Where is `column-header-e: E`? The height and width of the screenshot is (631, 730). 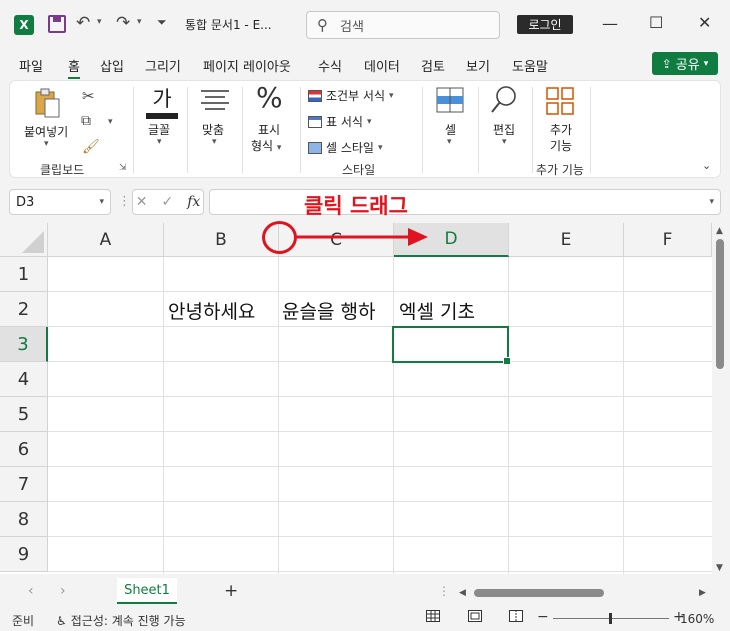 column-header-e: E is located at coordinates (566, 240).